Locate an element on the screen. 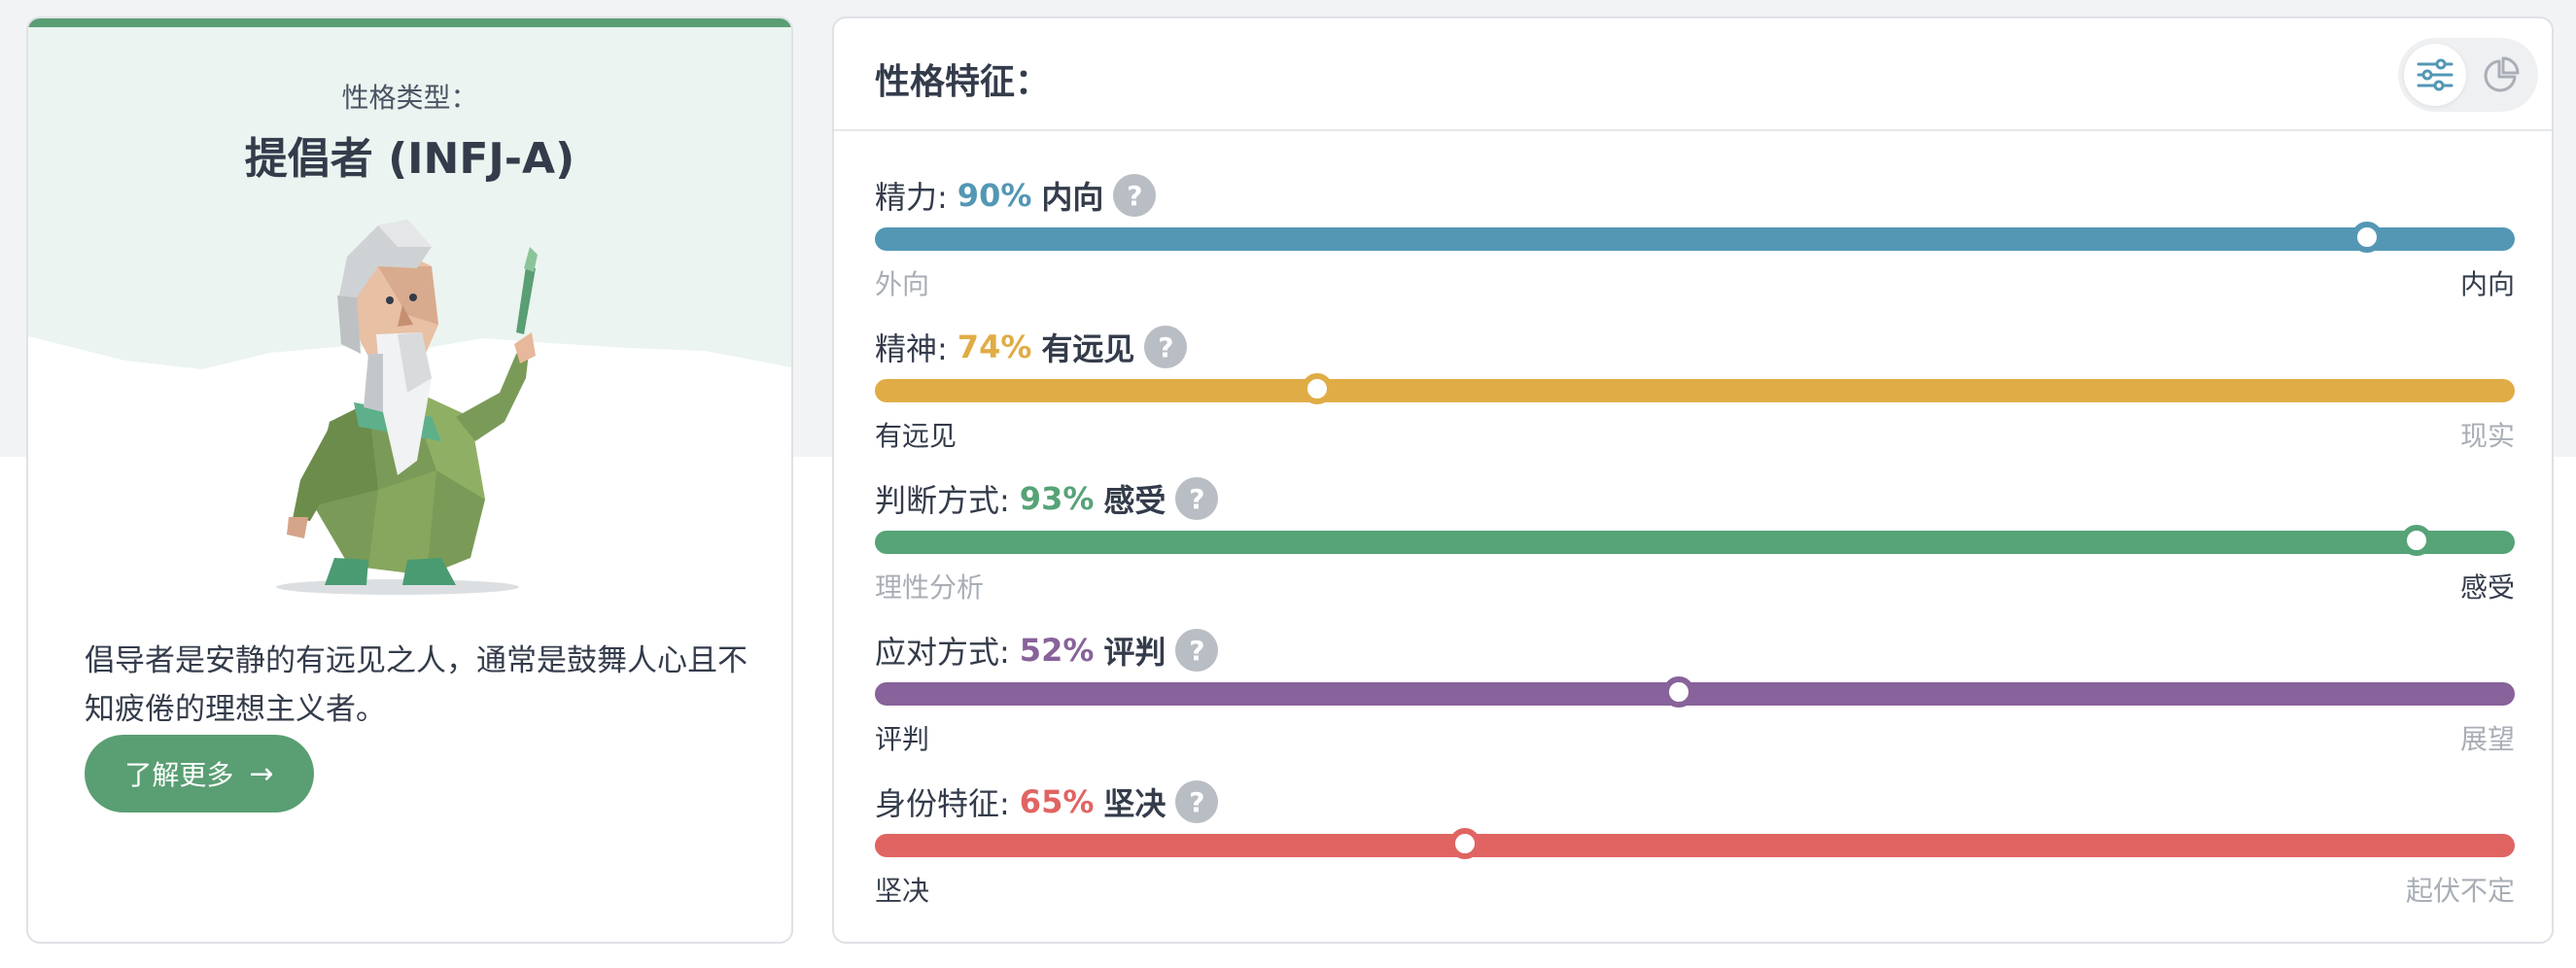 This screenshot has height=968, width=2576. trait-pole: 坚决 is located at coordinates (1134, 803).